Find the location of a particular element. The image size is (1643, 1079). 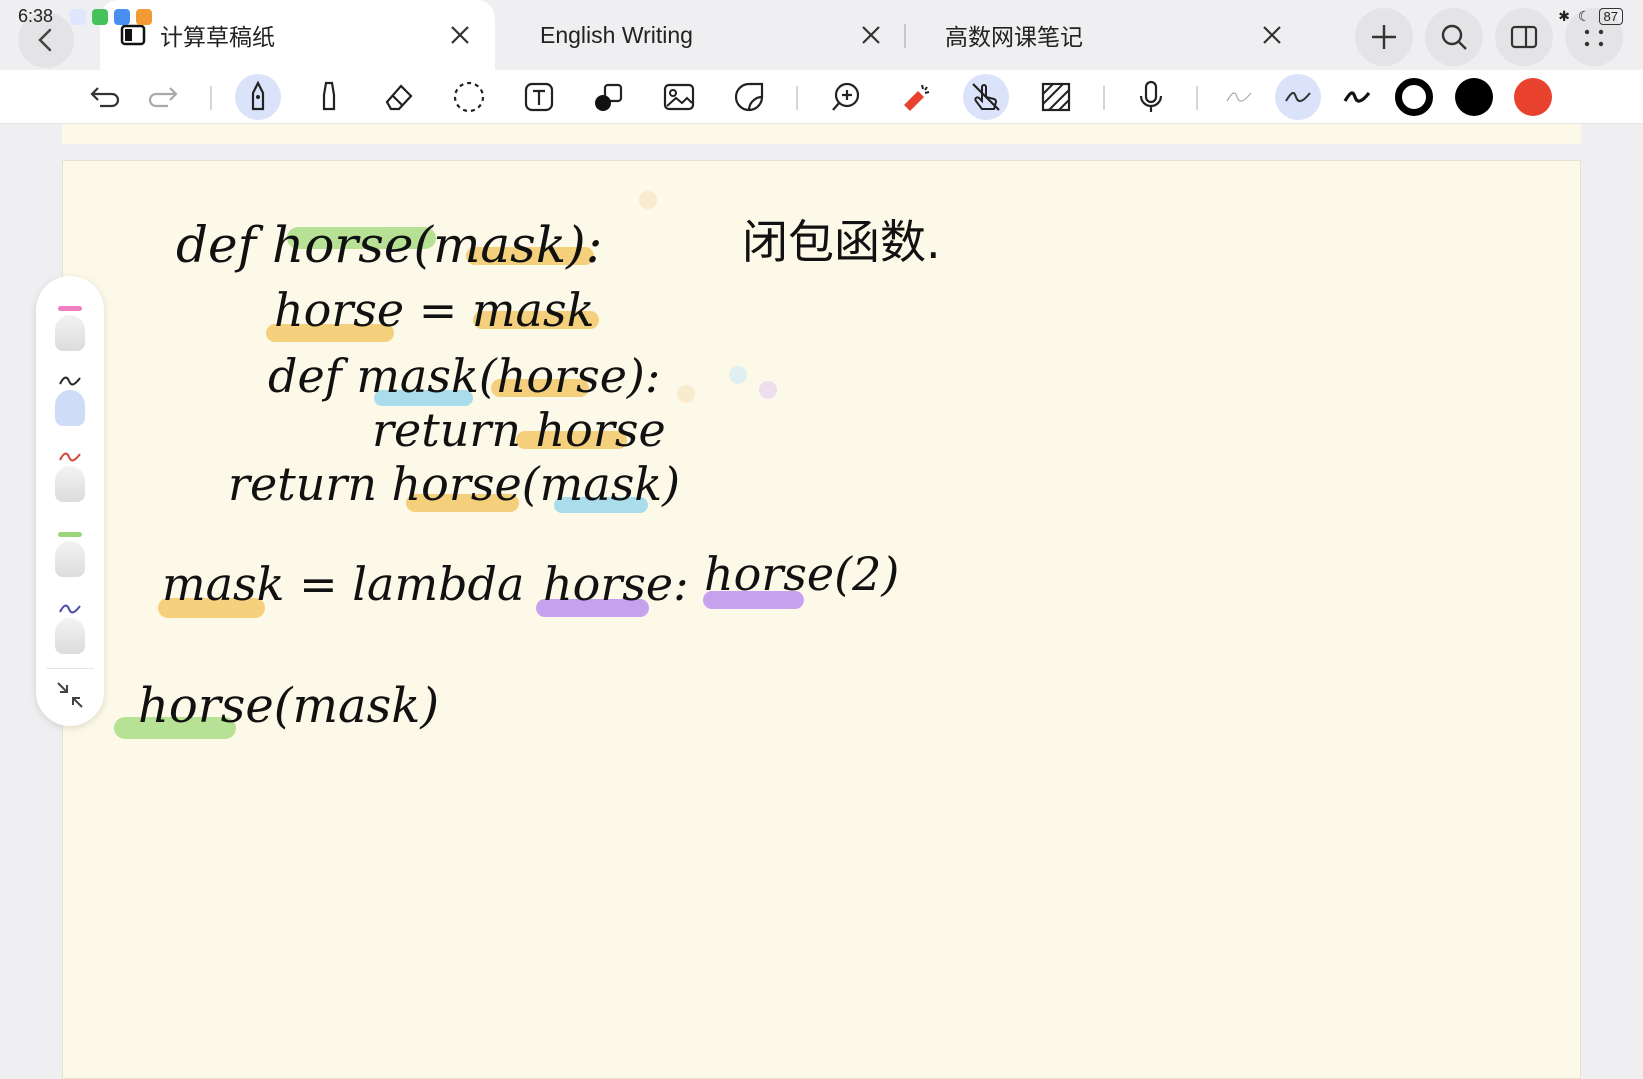

touch-draw-toggle is located at coordinates (986, 97).